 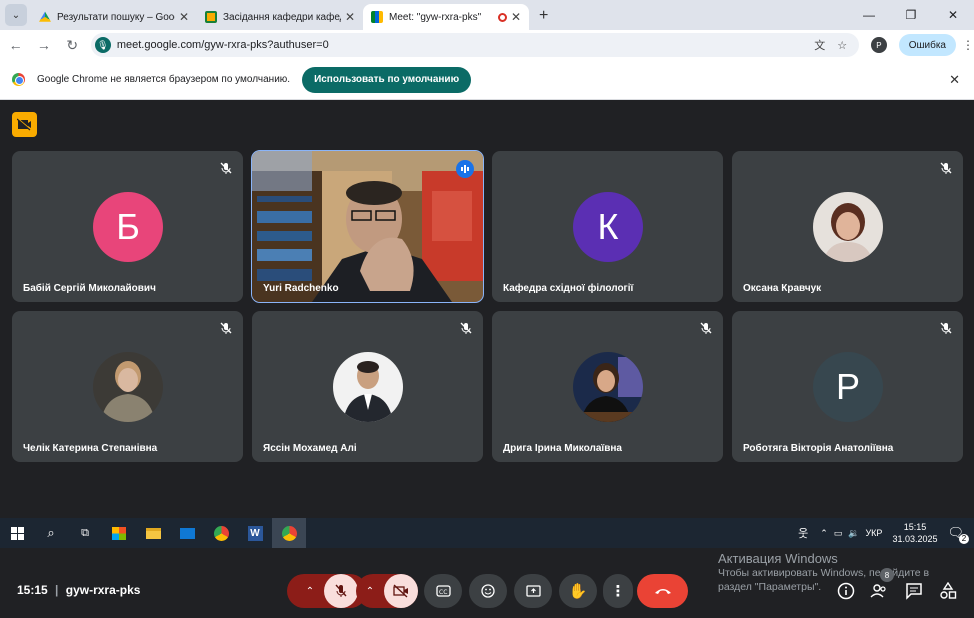 What do you see at coordinates (618, 591) in the screenshot?
I see `more-options-button: ⋮` at bounding box center [618, 591].